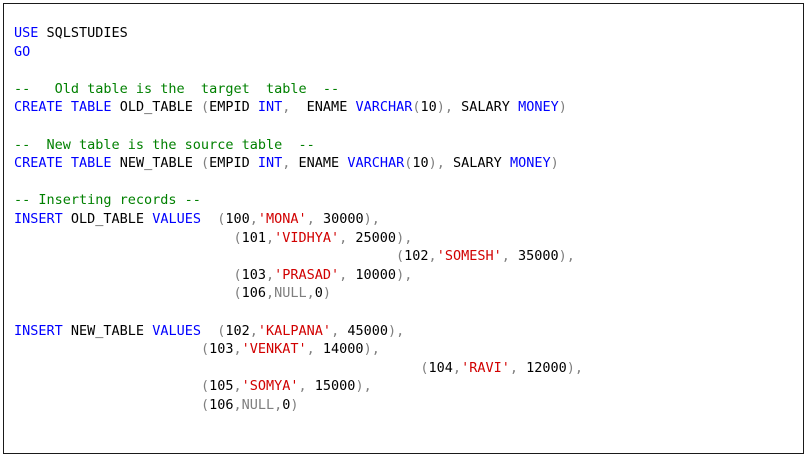 This screenshot has width=809, height=459. I want to click on sql-text: SALARY, so click(477, 163).